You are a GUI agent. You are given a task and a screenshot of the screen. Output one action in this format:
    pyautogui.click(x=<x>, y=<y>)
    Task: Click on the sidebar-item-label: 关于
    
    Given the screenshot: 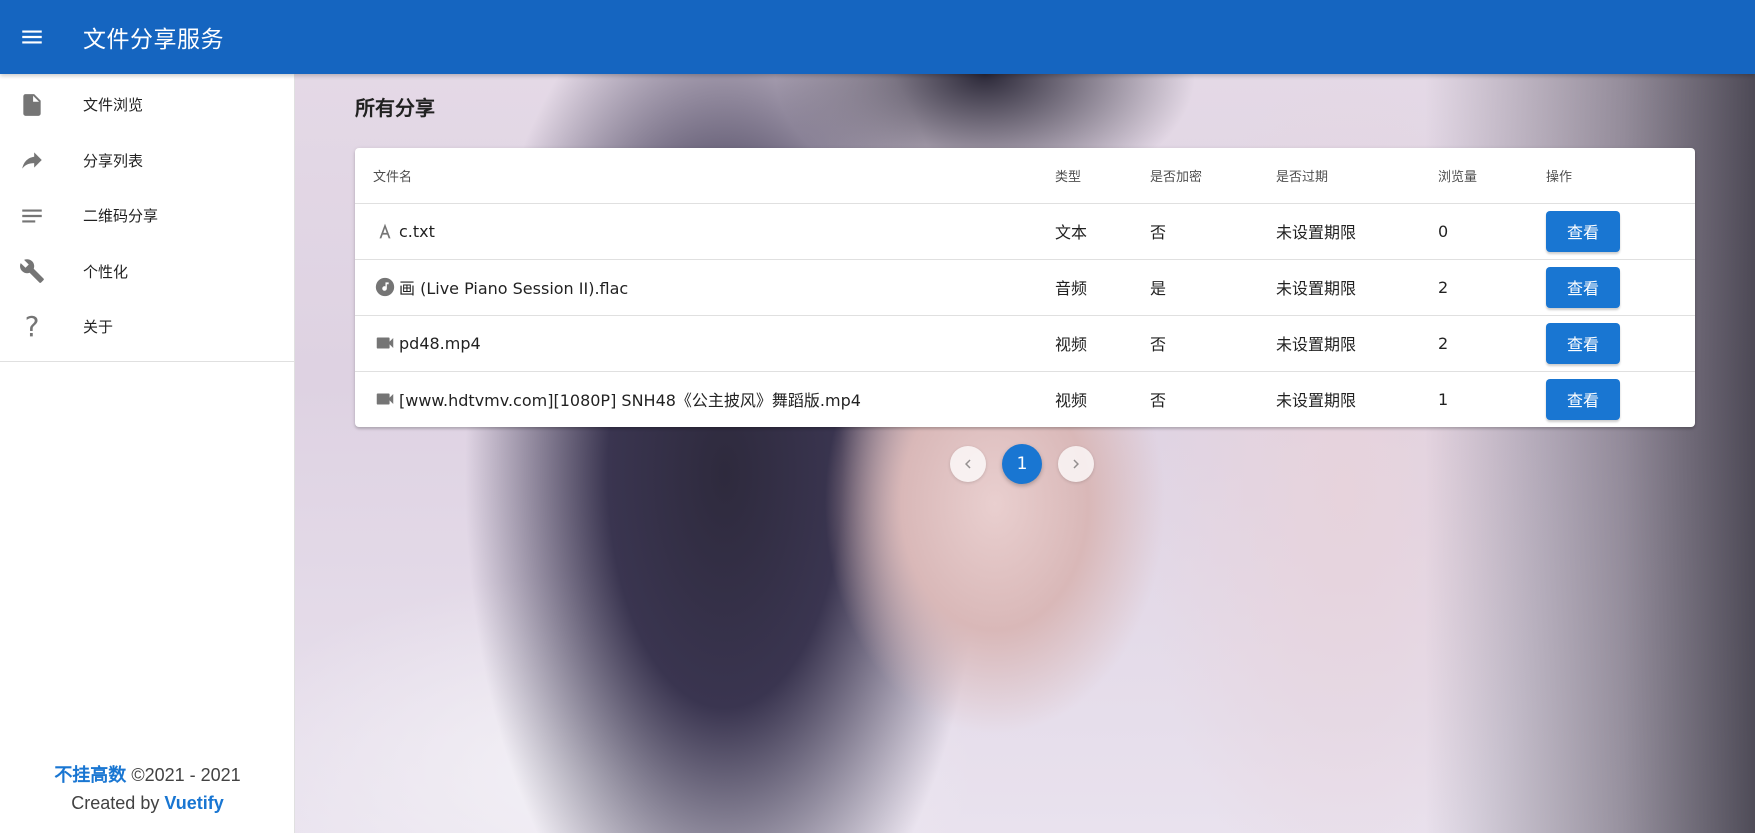 What is the action you would take?
    pyautogui.click(x=98, y=327)
    